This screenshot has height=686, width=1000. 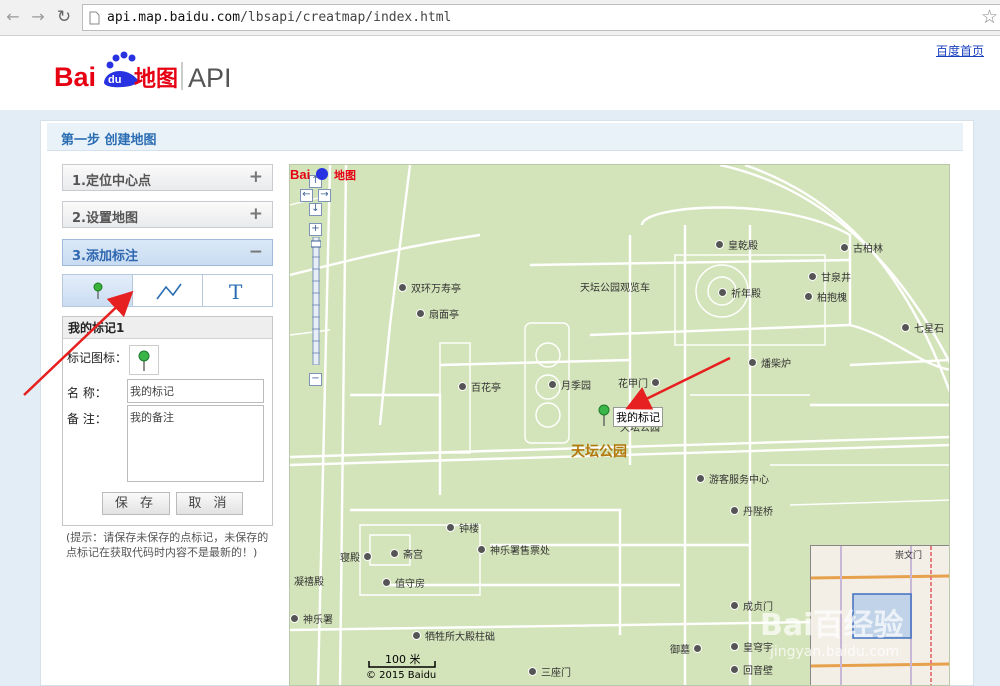 What do you see at coordinates (989, 17) in the screenshot?
I see `bookmark-star-icon: ☆` at bounding box center [989, 17].